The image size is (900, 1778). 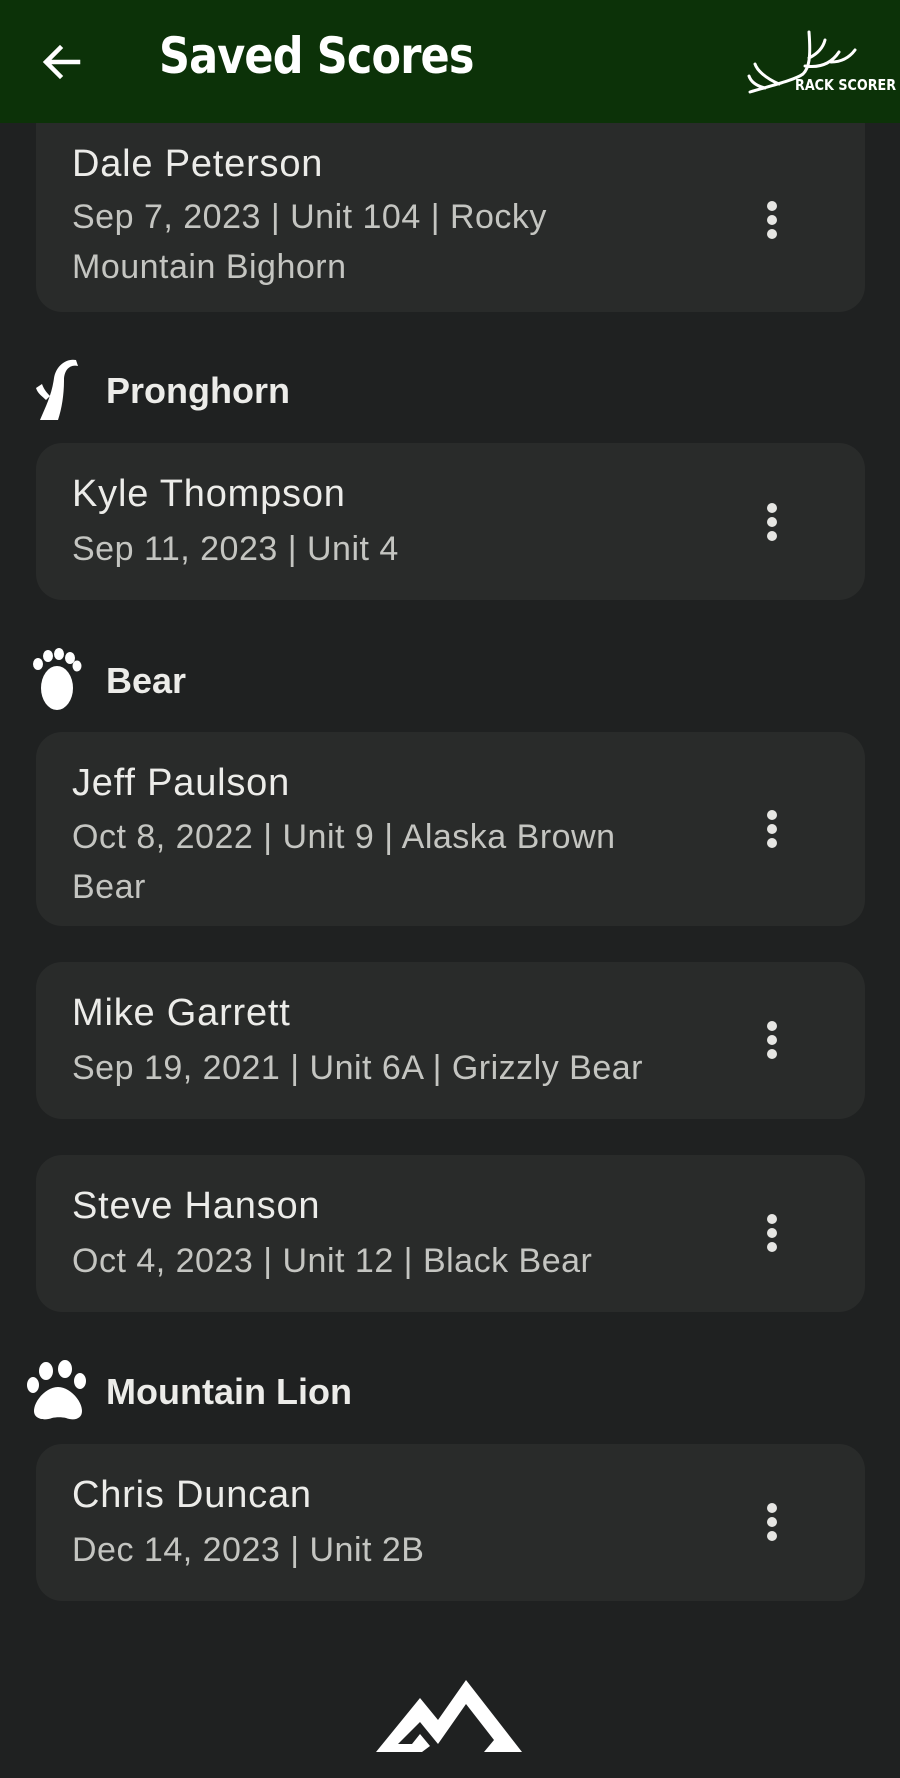 I want to click on arrow-left-icon, so click(x=61, y=62).